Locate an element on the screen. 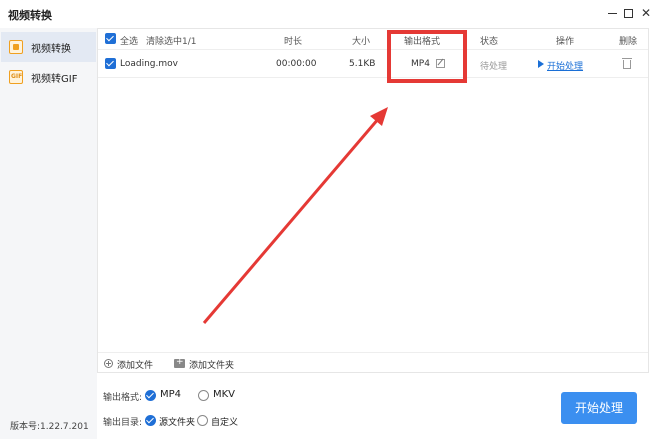 The height and width of the screenshot is (439, 660). sidebar-item-video-convert: 视频转换 is located at coordinates (48, 47).